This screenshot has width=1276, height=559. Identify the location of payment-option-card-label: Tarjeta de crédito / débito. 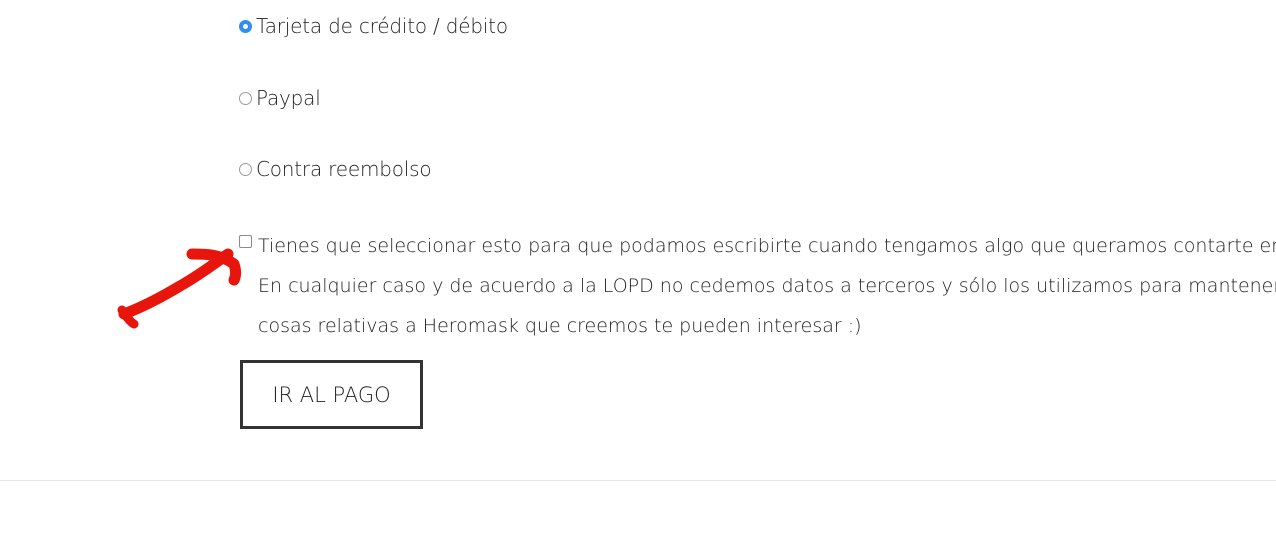
(382, 26).